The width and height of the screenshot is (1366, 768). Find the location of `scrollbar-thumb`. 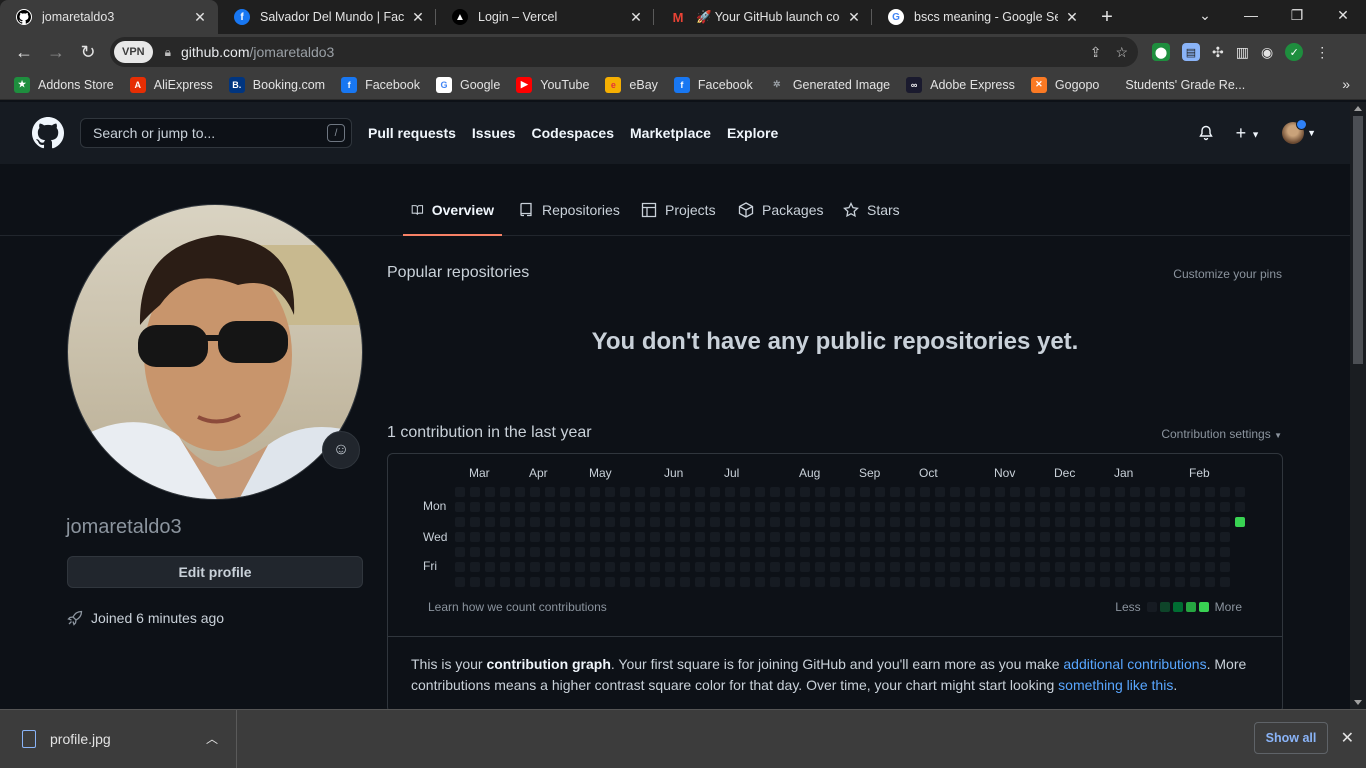

scrollbar-thumb is located at coordinates (1358, 240).